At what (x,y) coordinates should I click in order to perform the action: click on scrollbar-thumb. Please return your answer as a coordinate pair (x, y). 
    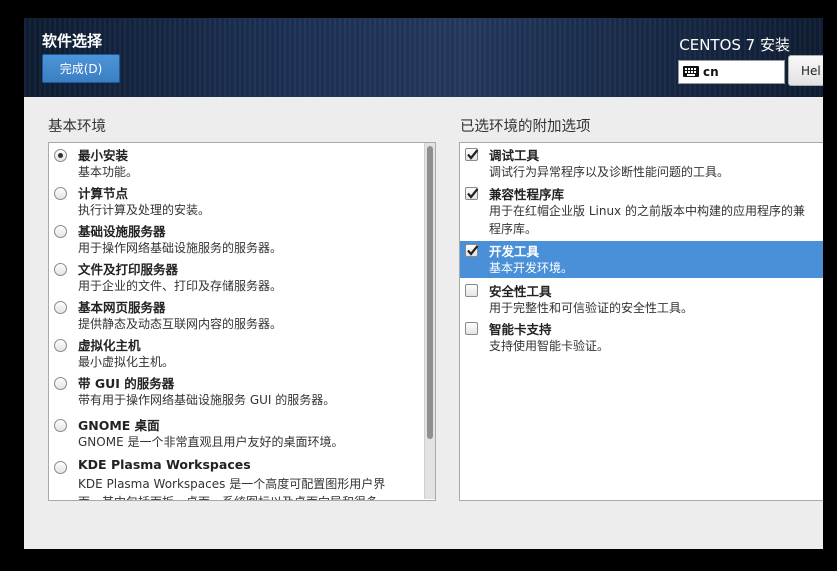
    Looking at the image, I should click on (430, 292).